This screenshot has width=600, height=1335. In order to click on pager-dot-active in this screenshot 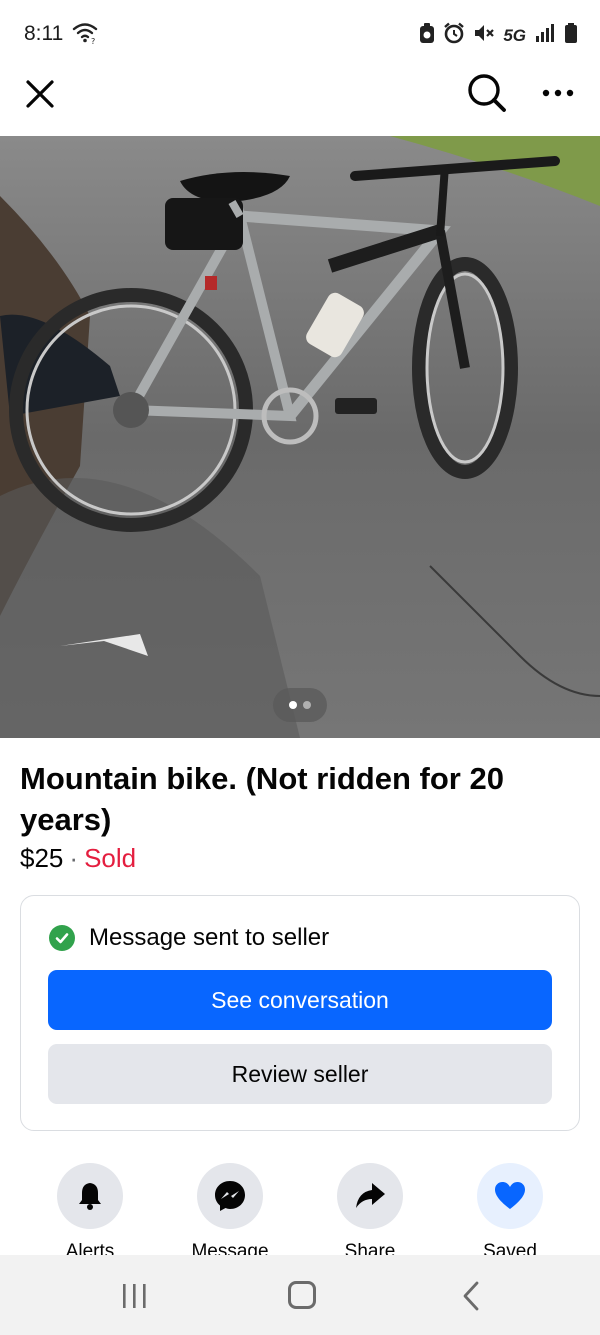, I will do `click(293, 705)`.